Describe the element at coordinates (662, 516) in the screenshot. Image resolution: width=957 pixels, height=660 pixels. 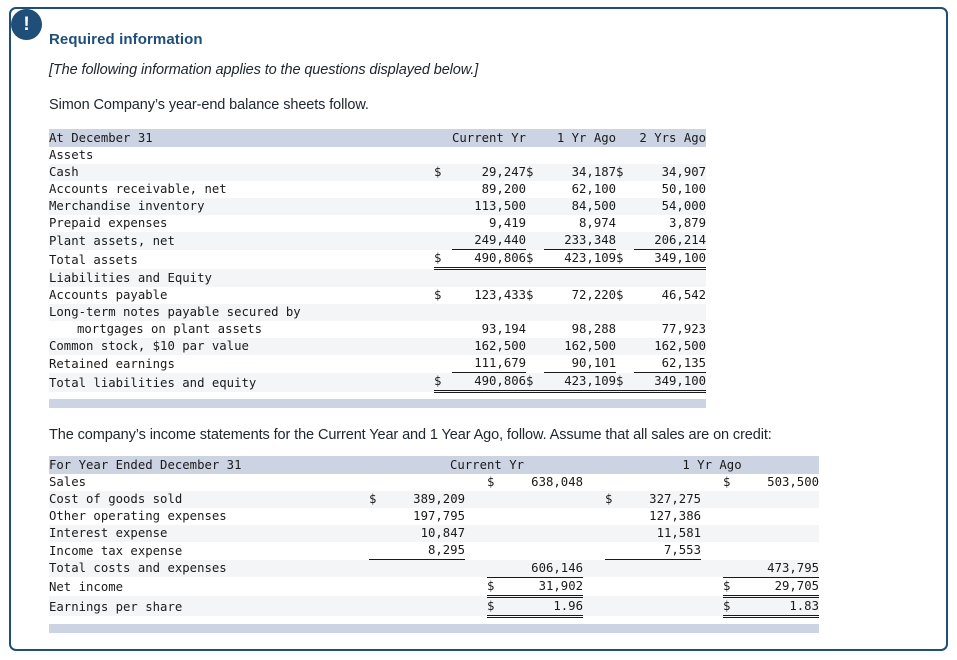
I see `value-1-yr-ago-sub1: 127,386` at that location.